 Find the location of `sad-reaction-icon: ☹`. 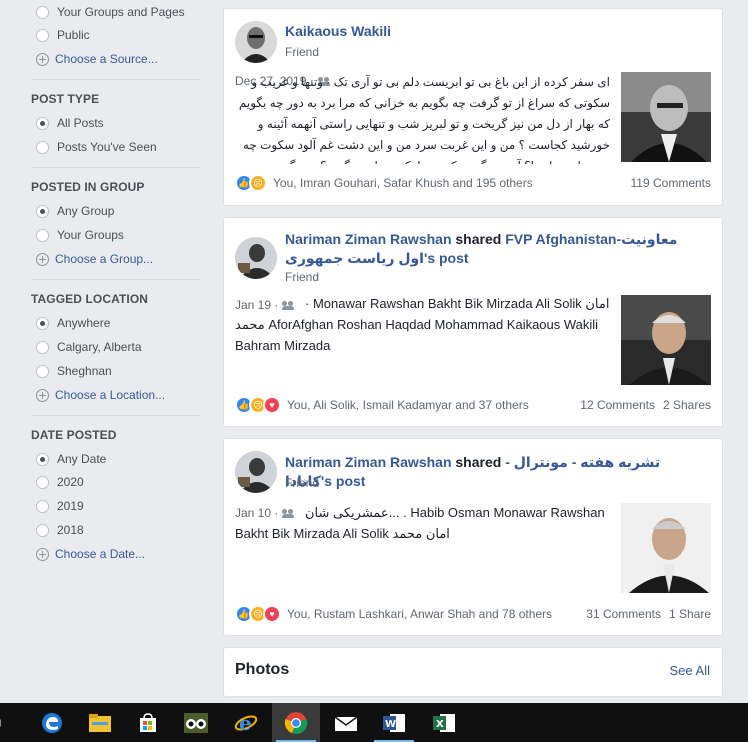

sad-reaction-icon: ☹ is located at coordinates (258, 183).